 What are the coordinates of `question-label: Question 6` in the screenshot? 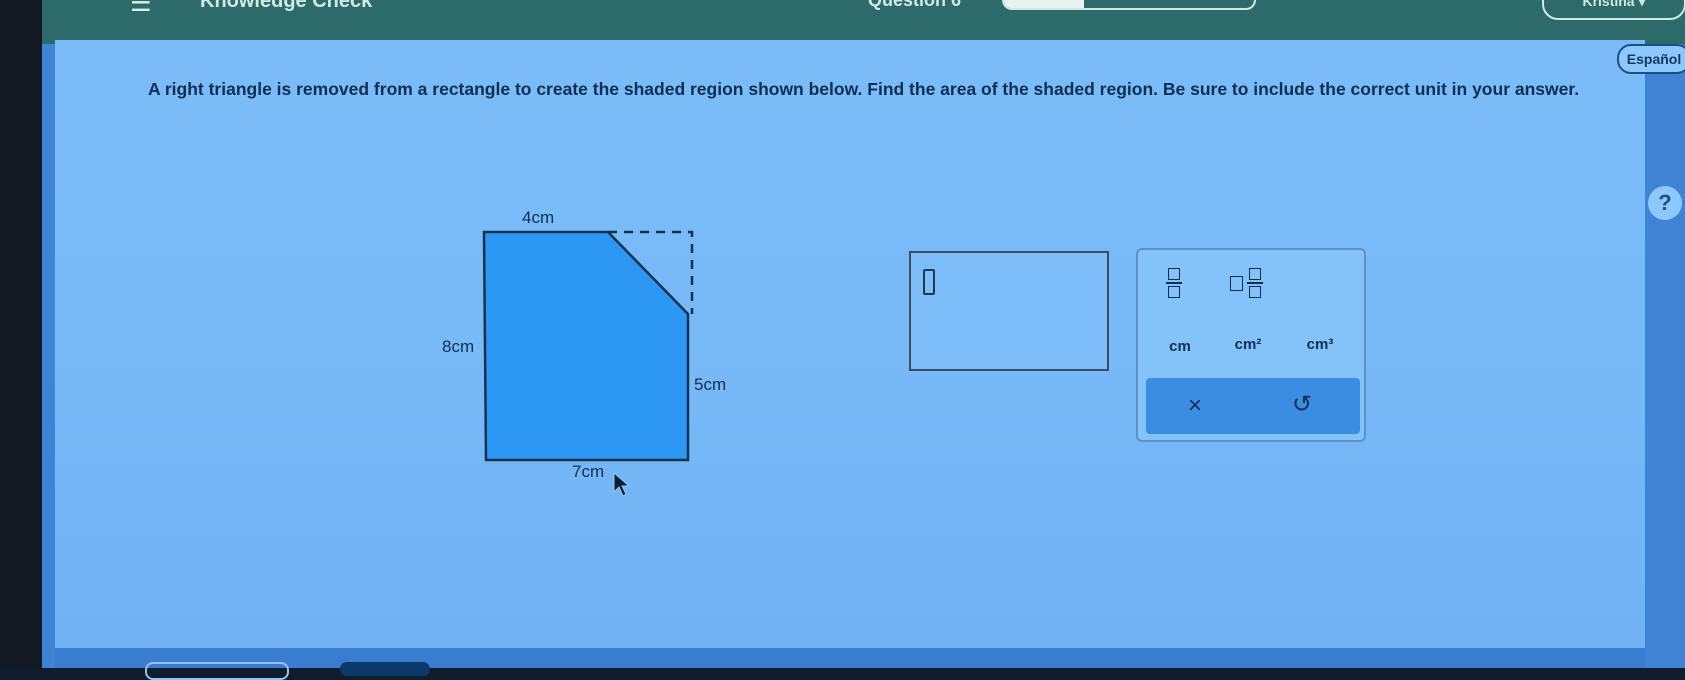 It's located at (915, 5).